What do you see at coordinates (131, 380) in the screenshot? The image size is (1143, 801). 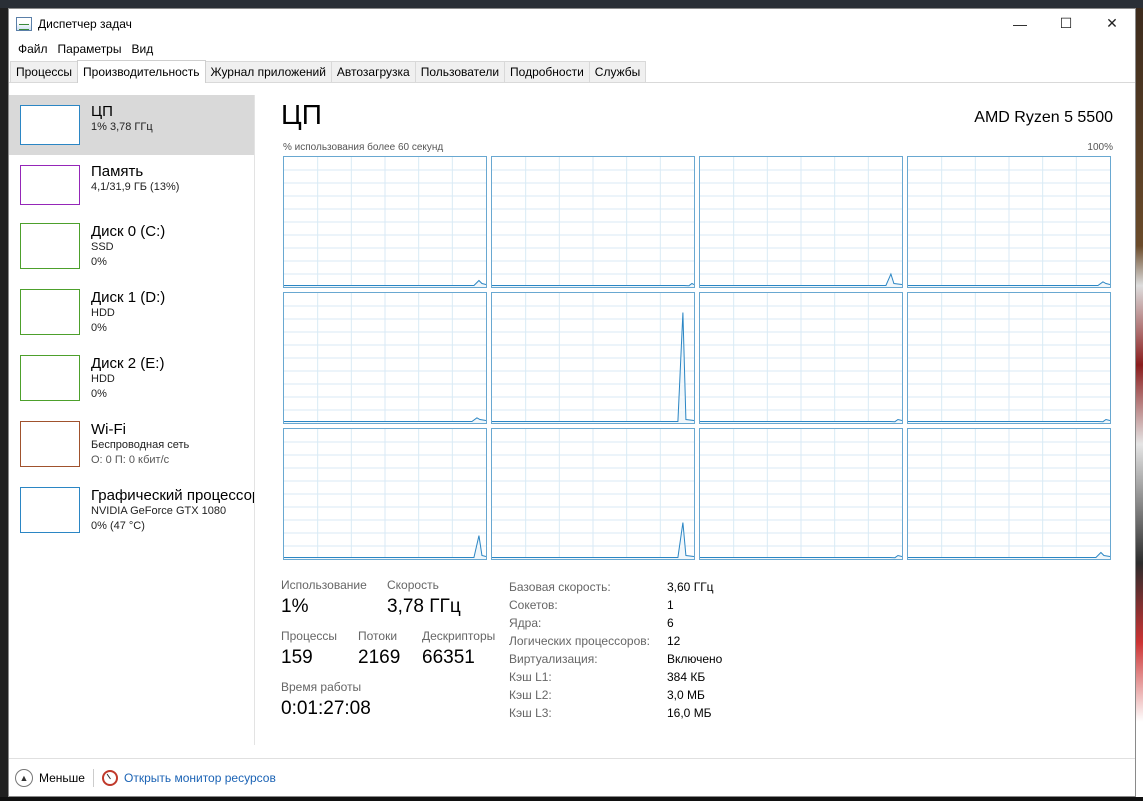 I see `sidebar-item-disk2: Диск 2 (E:) HDD 0%` at bounding box center [131, 380].